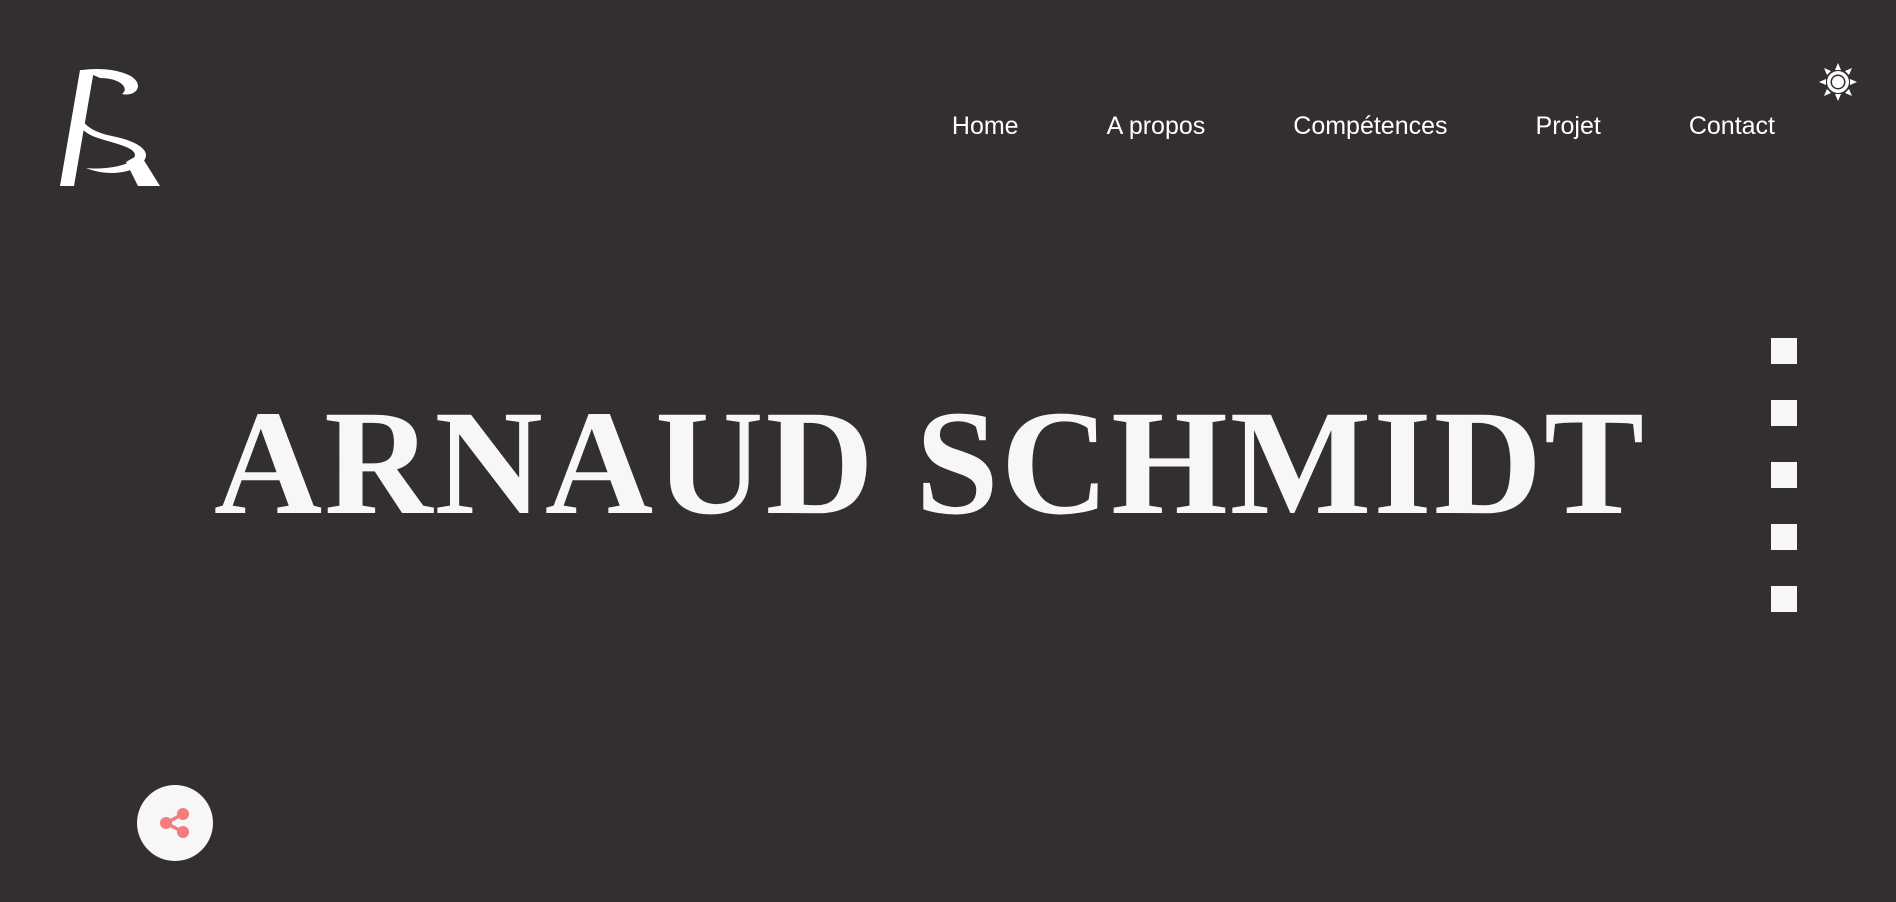 The image size is (1896, 902). I want to click on nav-link-home: Home, so click(985, 126).